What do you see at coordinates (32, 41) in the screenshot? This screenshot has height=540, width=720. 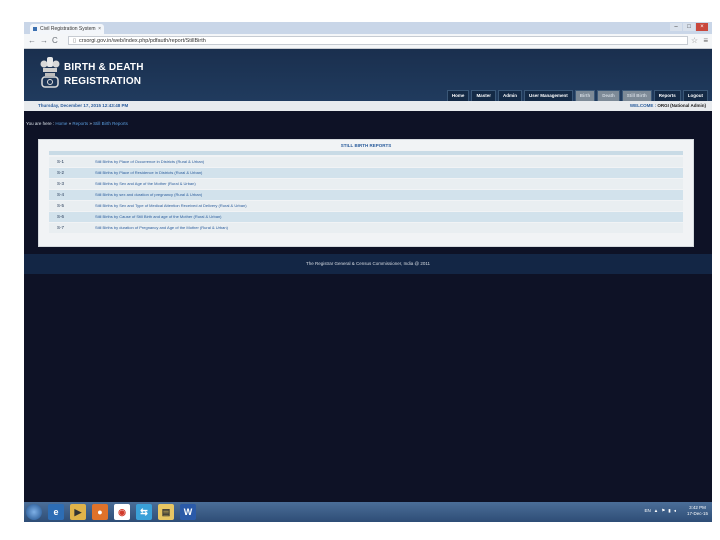 I see `back-button: ←` at bounding box center [32, 41].